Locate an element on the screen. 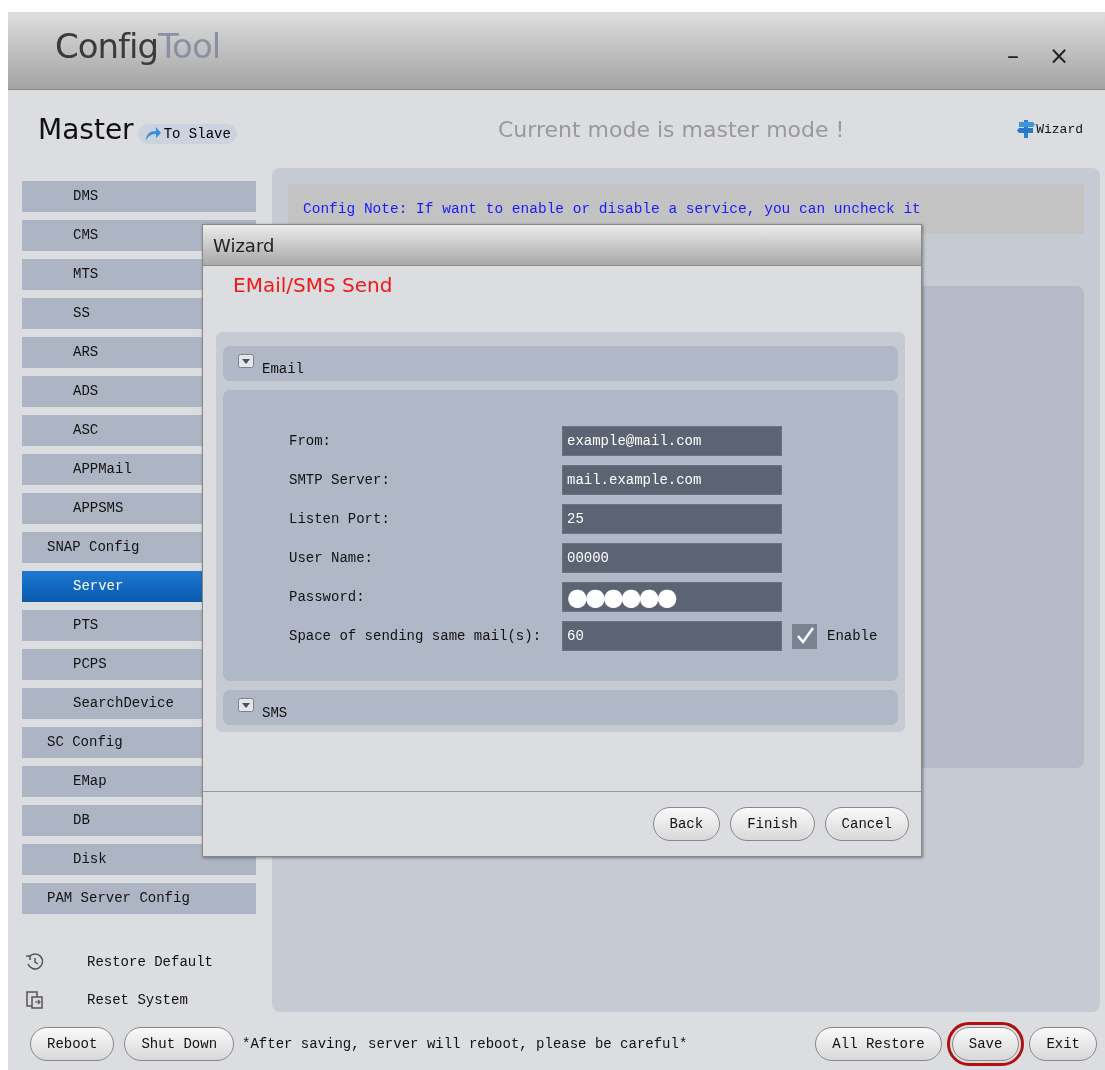 Image resolution: width=1105 pixels, height=1070 pixels. field-label: Password: is located at coordinates (327, 597).